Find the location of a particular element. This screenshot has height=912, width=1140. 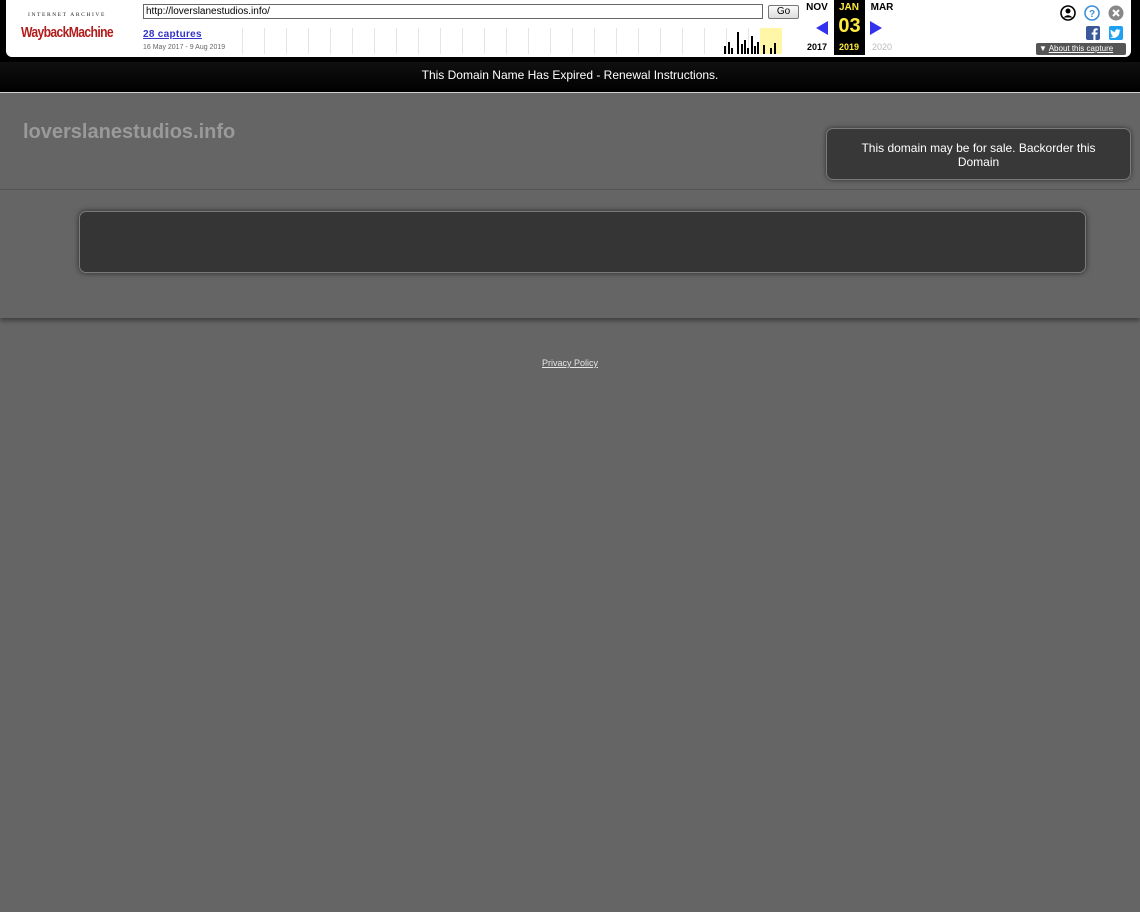

twitter-icon is located at coordinates (1116, 33).